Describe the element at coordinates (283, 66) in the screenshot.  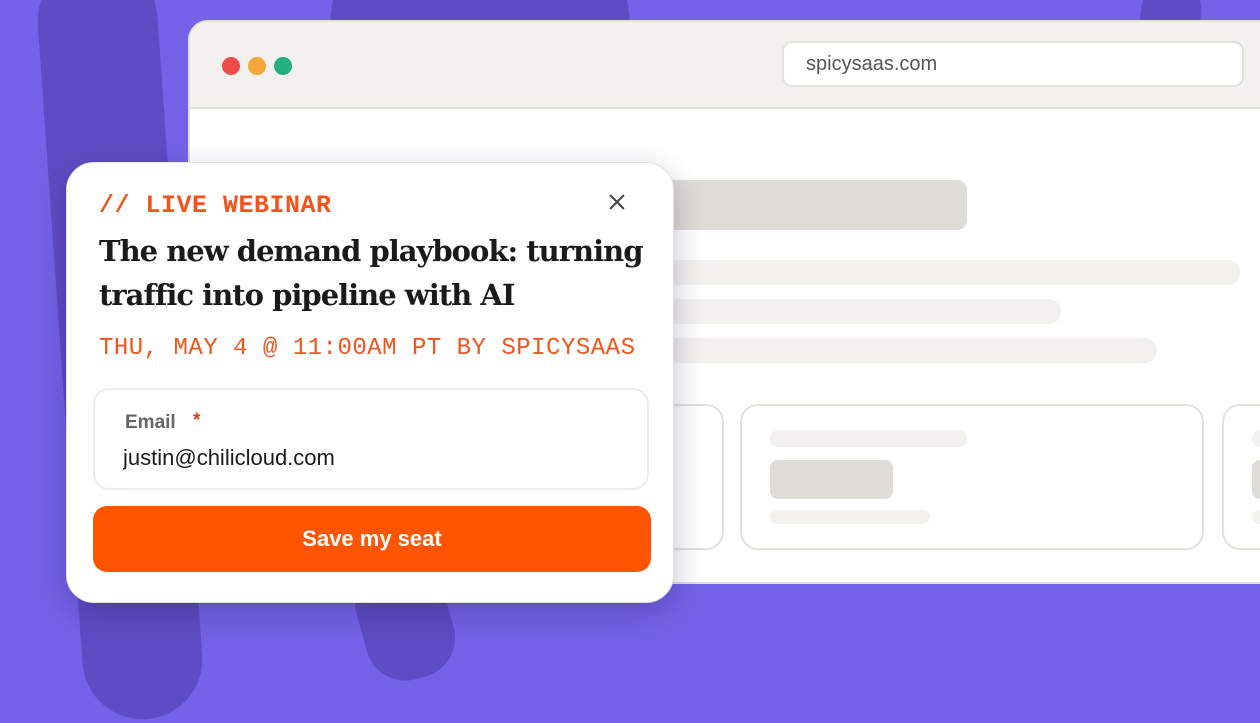
I see `window-maximize-dot` at that location.